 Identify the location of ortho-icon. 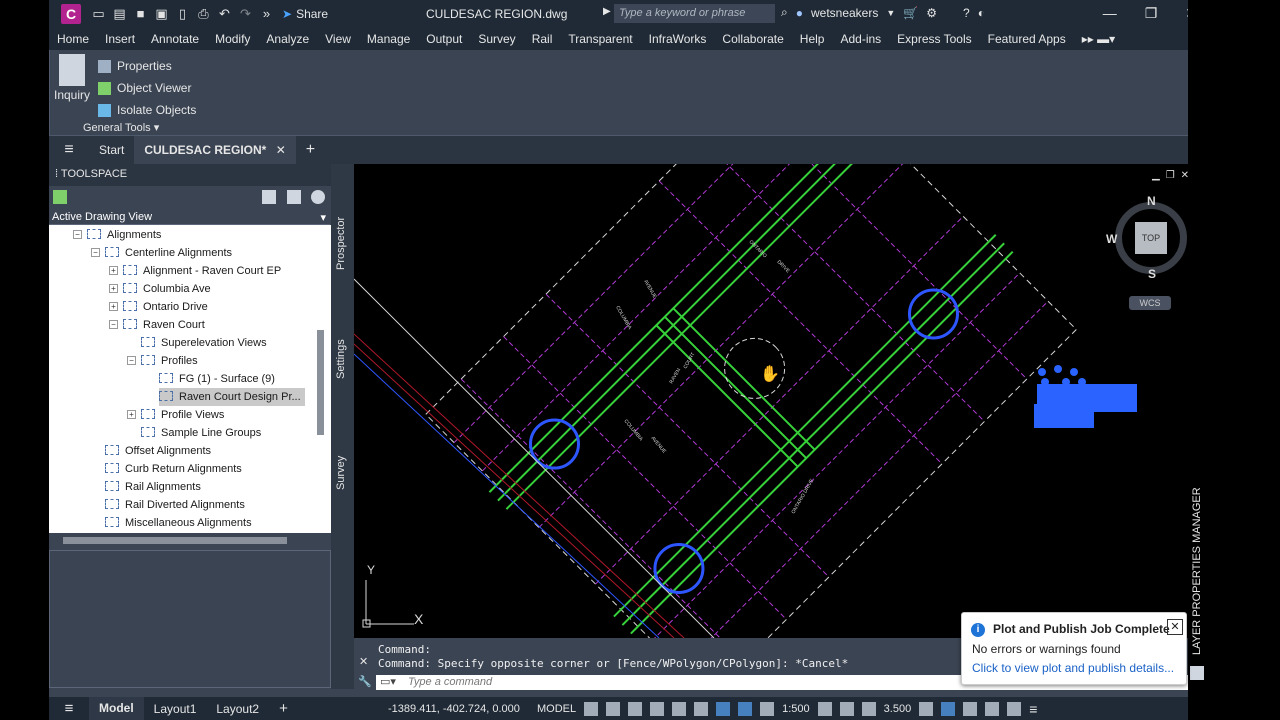
(635, 709).